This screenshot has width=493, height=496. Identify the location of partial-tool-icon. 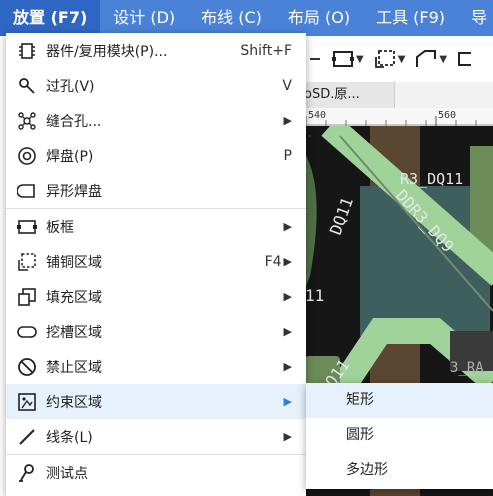
(465, 59).